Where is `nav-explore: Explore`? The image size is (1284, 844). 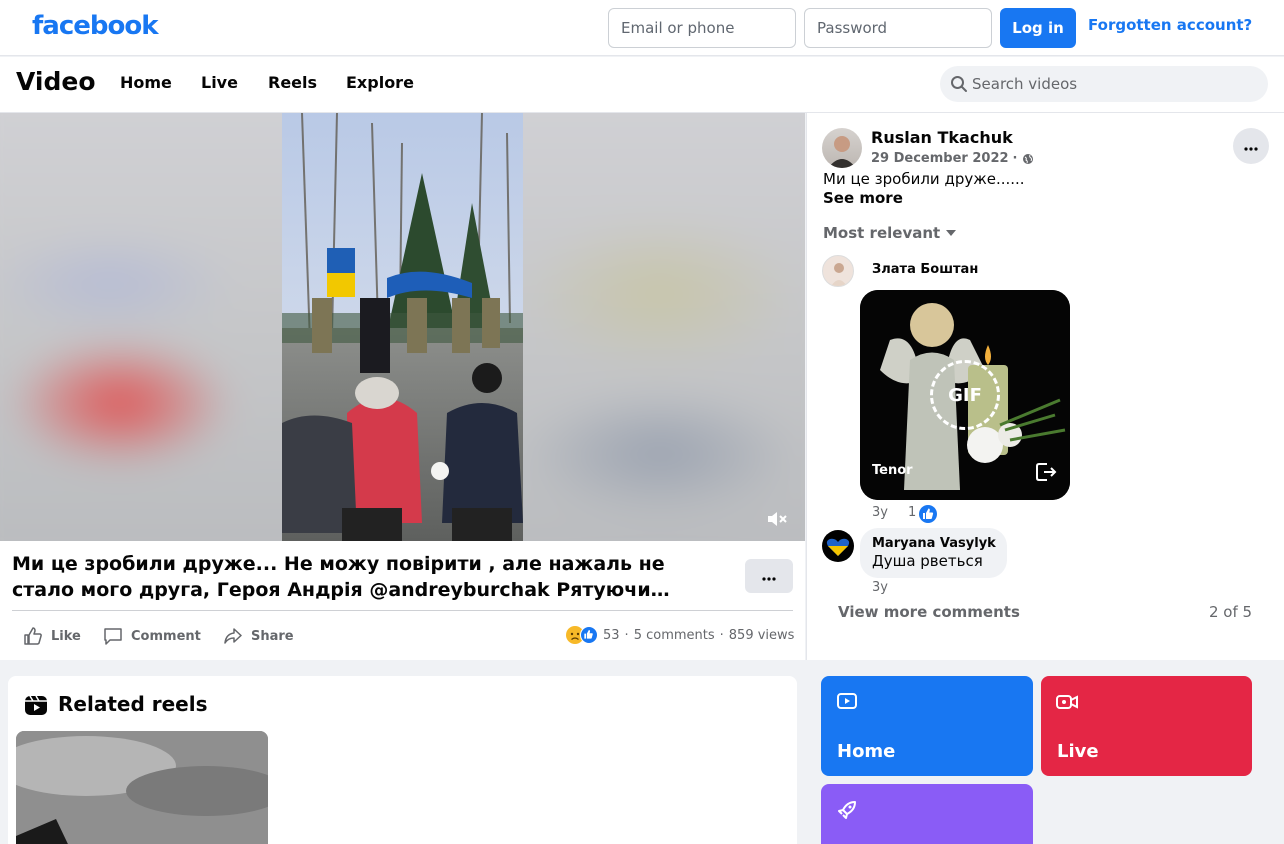
nav-explore: Explore is located at coordinates (380, 82).